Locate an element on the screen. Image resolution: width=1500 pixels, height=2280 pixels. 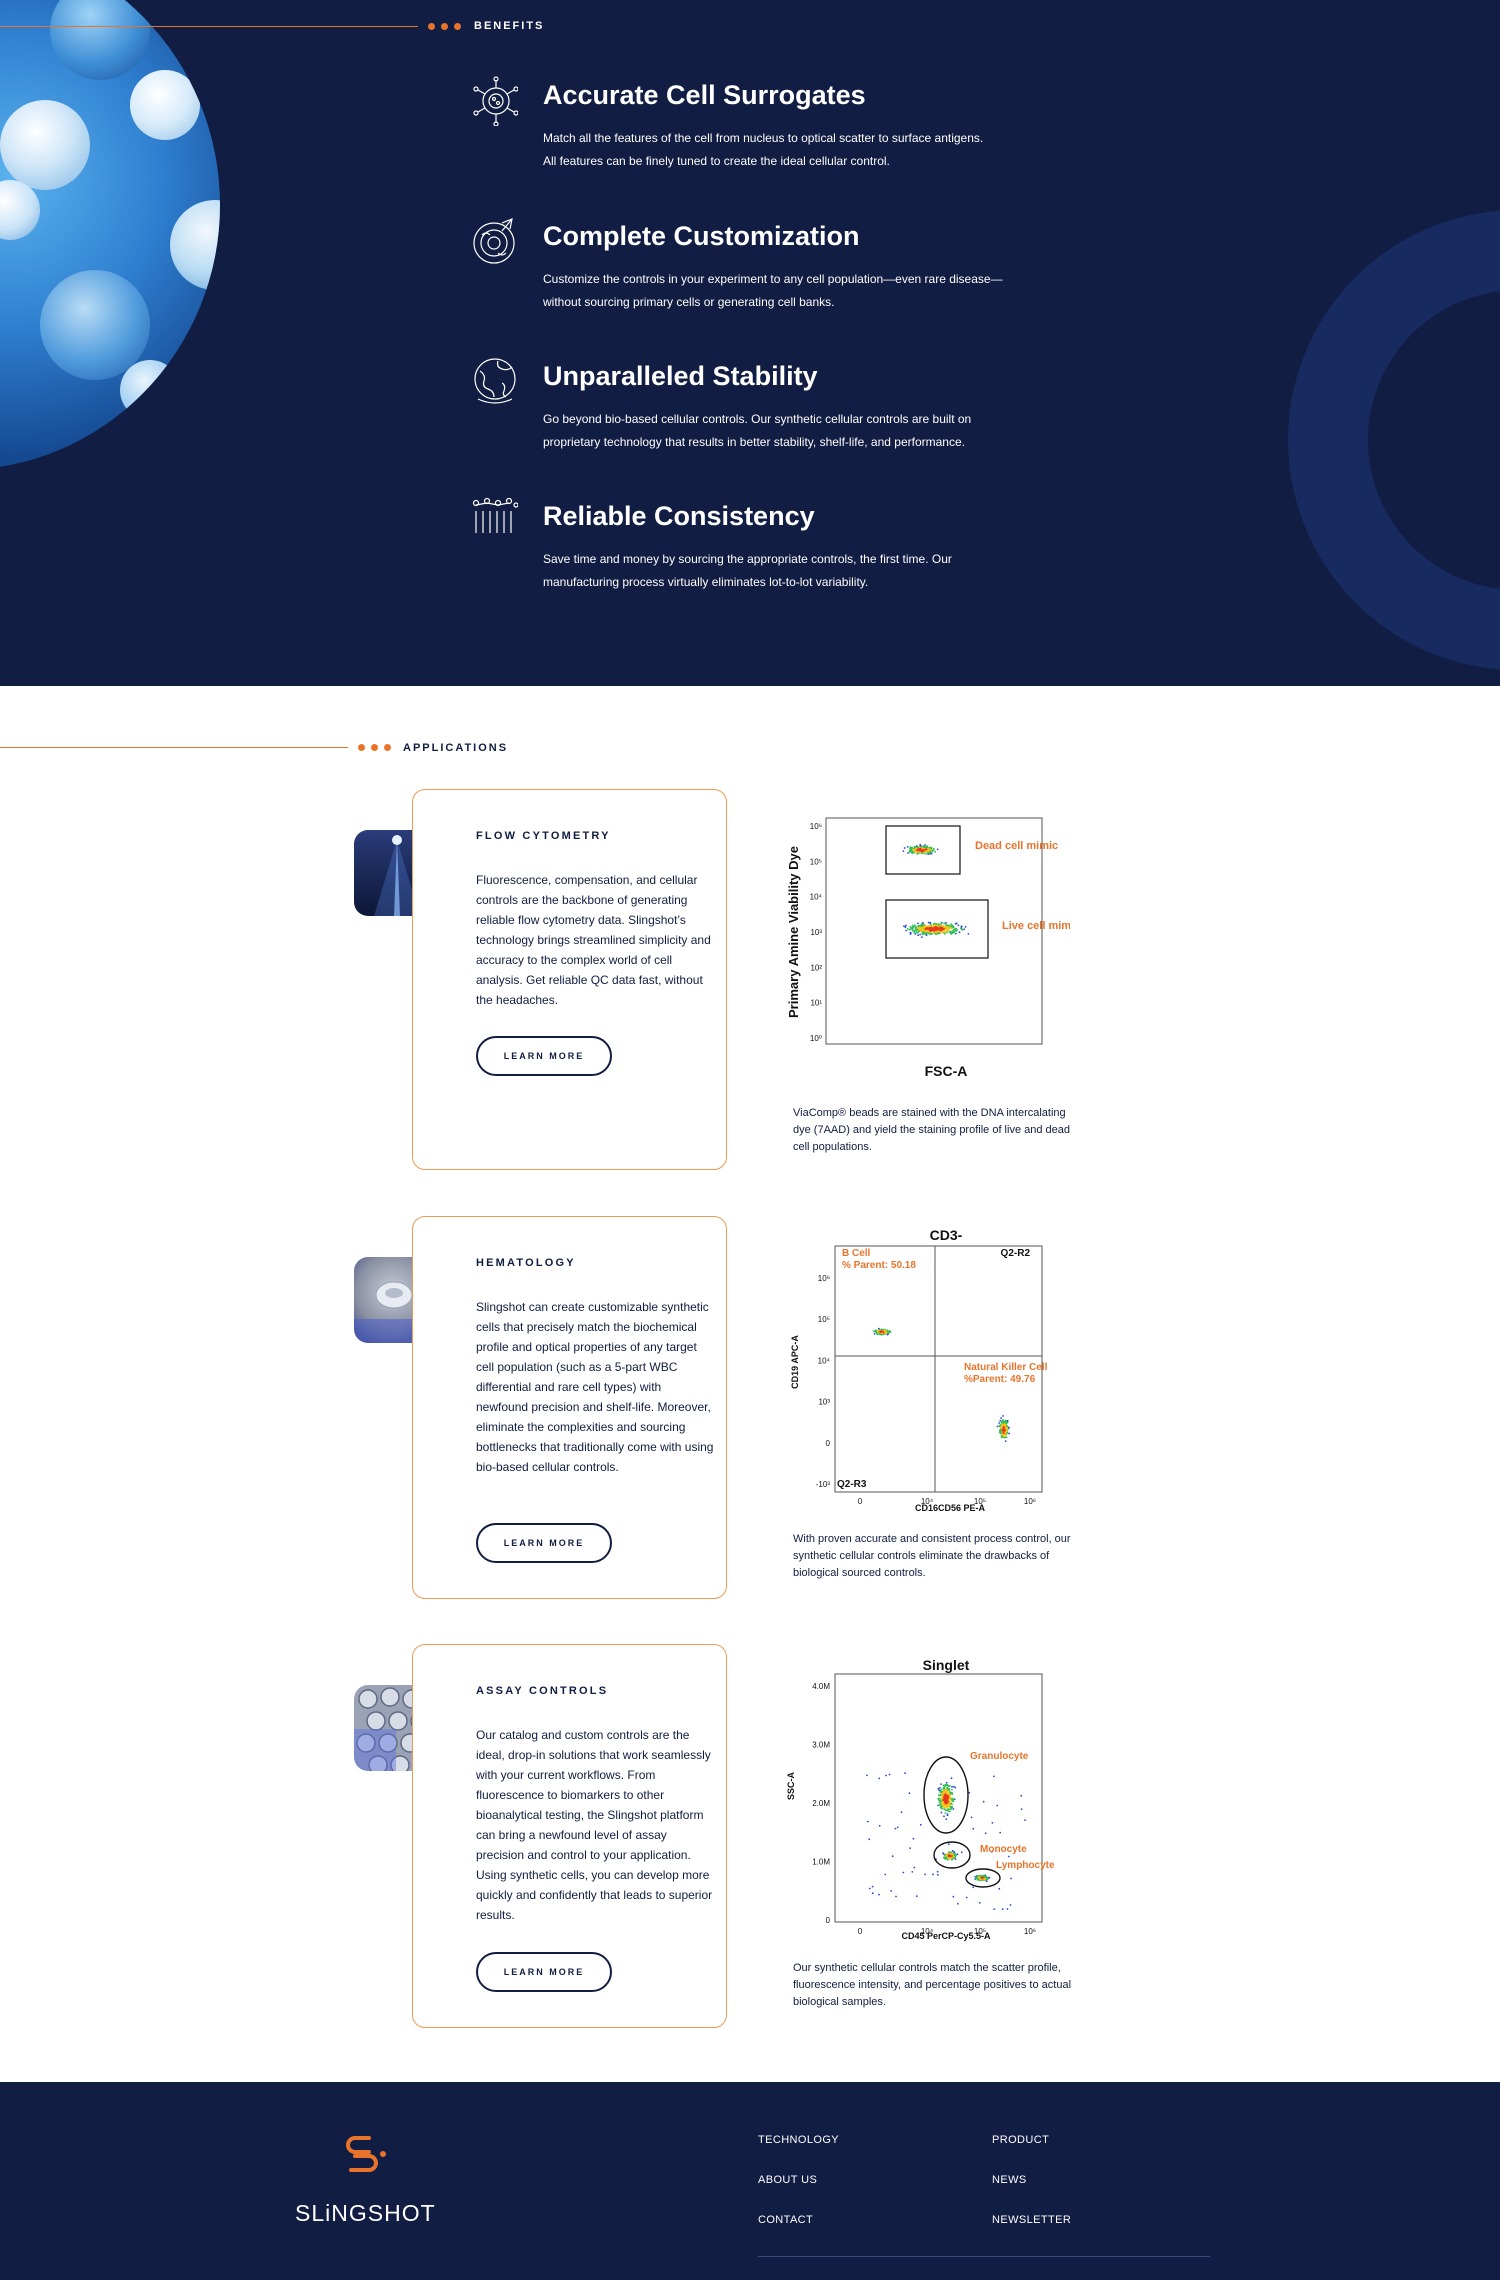
footer-link-contact: CONTACT is located at coordinates (785, 2220).